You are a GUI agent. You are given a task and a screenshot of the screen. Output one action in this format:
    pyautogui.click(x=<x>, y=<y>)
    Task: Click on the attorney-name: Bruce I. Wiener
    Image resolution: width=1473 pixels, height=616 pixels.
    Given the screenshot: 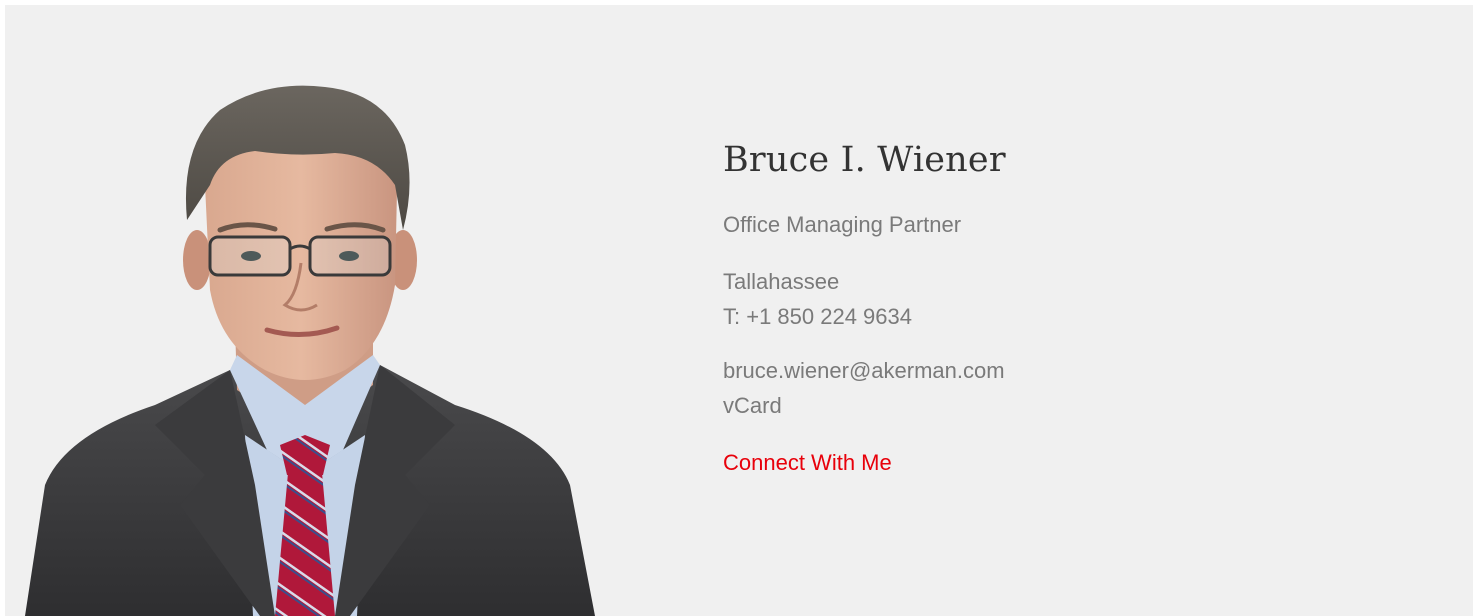 What is the action you would take?
    pyautogui.click(x=864, y=160)
    